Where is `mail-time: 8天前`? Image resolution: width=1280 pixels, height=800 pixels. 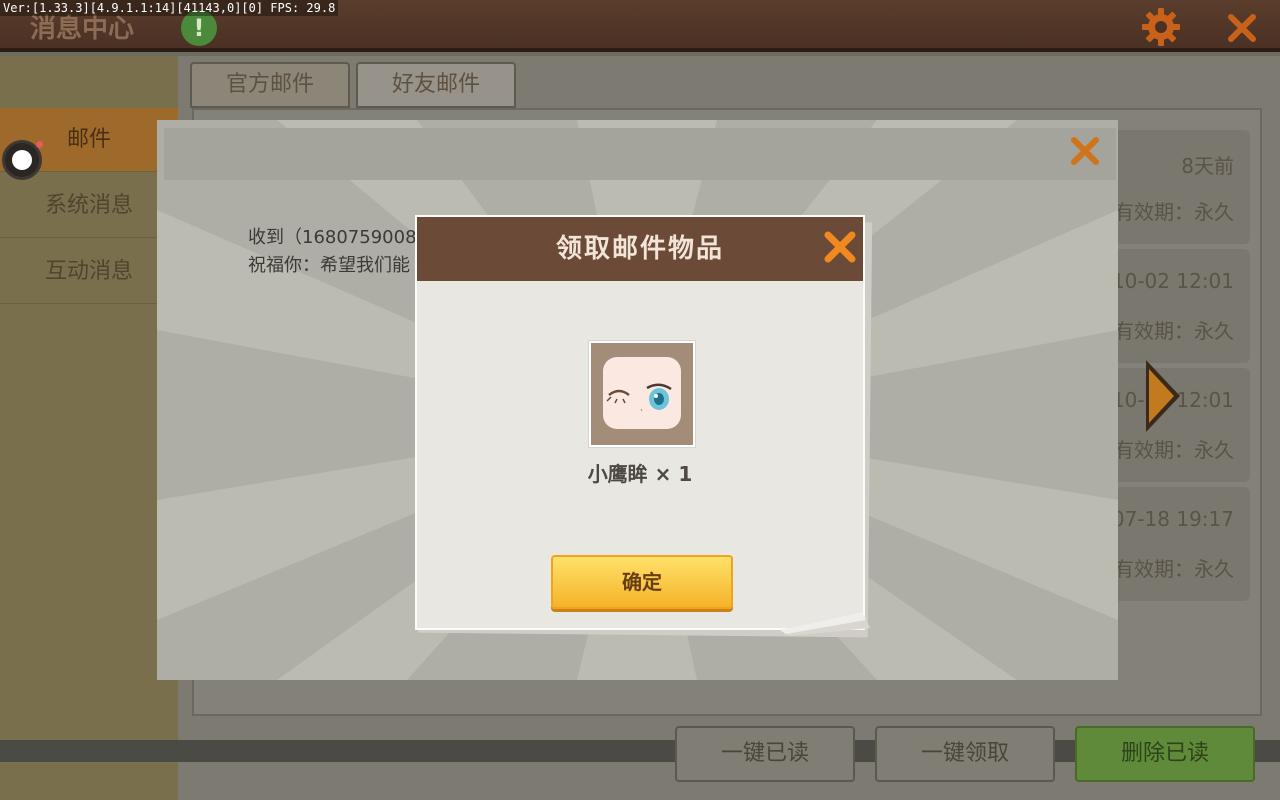 mail-time: 8天前 is located at coordinates (1207, 166).